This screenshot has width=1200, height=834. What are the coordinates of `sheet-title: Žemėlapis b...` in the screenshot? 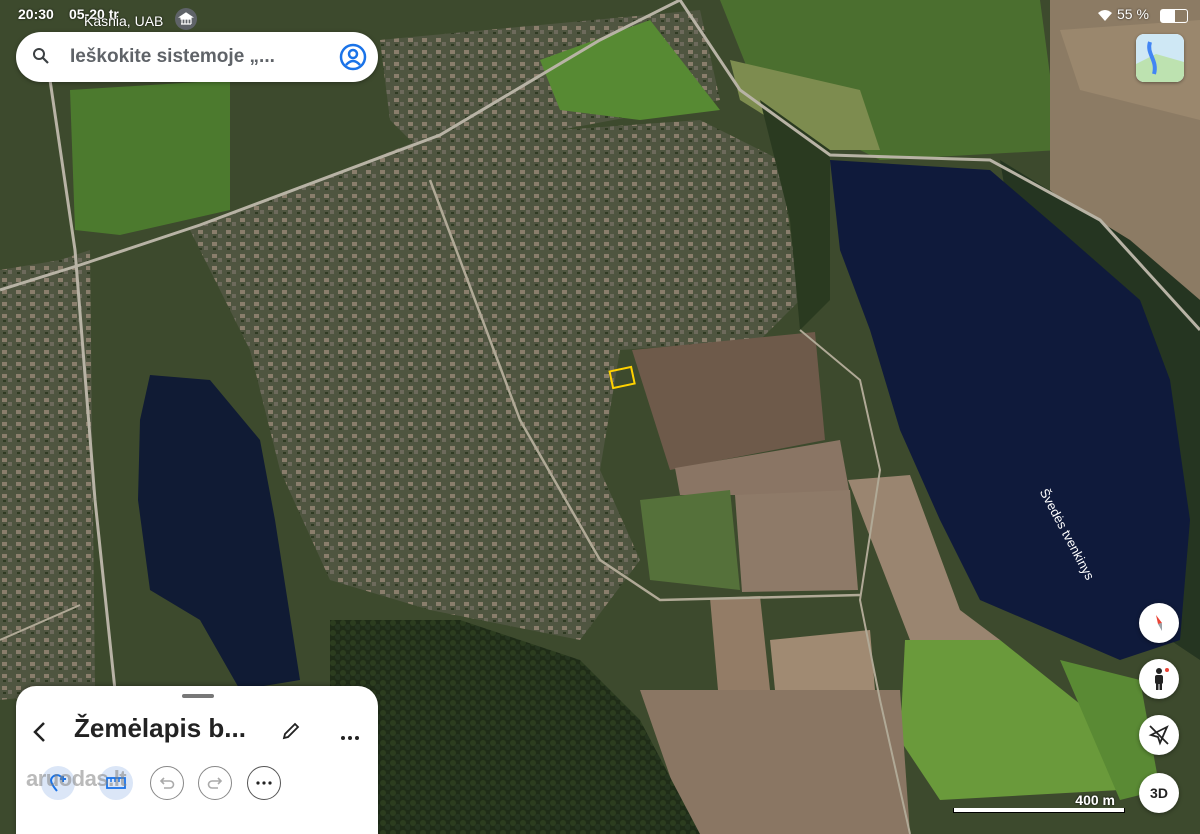 It's located at (160, 728).